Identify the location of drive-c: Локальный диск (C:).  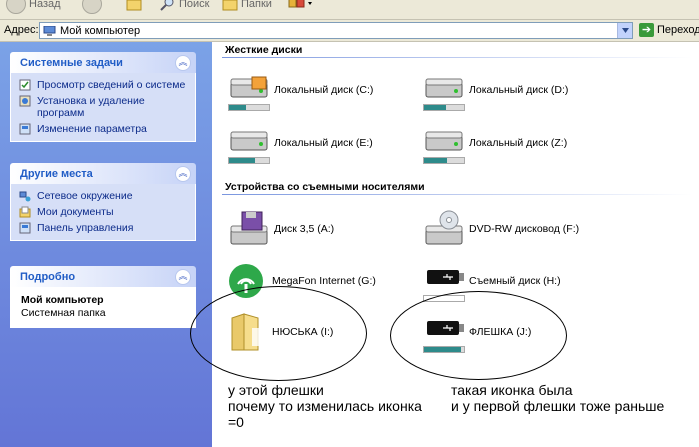
(301, 93).